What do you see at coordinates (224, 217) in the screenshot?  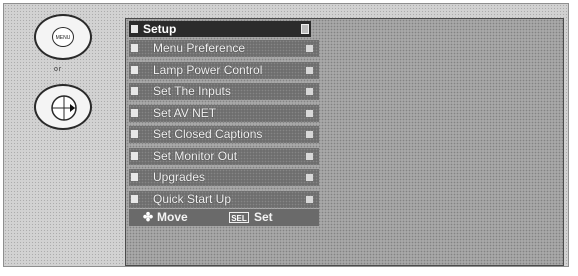 I see `menu-footer-hints: ✤ Move SEL Set` at bounding box center [224, 217].